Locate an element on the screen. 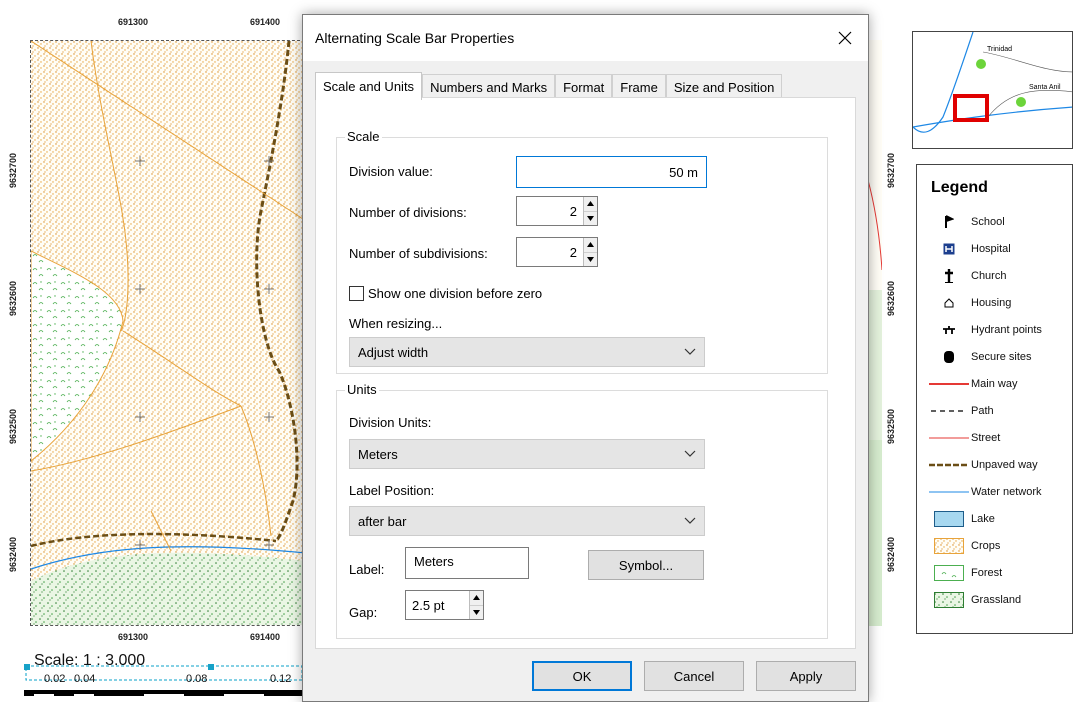 The image size is (1073, 702). forest-patch is located at coordinates (949, 573).